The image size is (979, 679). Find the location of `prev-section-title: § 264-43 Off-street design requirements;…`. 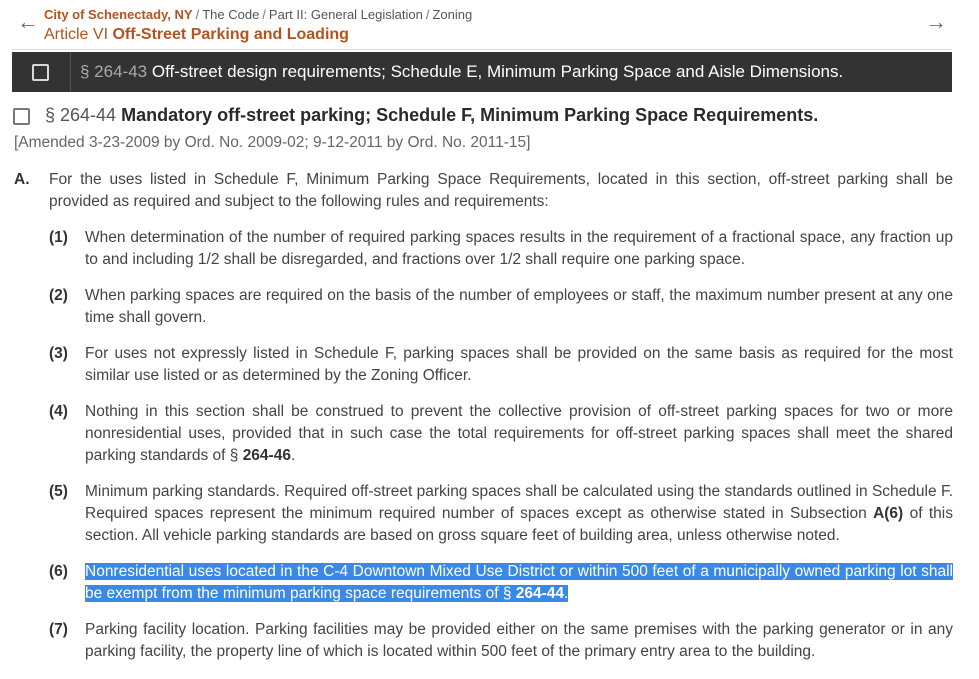

prev-section-title: § 264-43 Off-street design requirements;… is located at coordinates (461, 72).